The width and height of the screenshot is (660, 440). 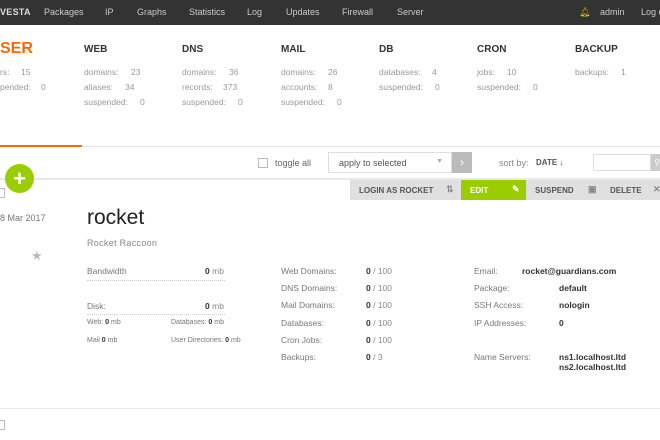 I want to click on summary-cron-title: CRON, so click(x=491, y=49).